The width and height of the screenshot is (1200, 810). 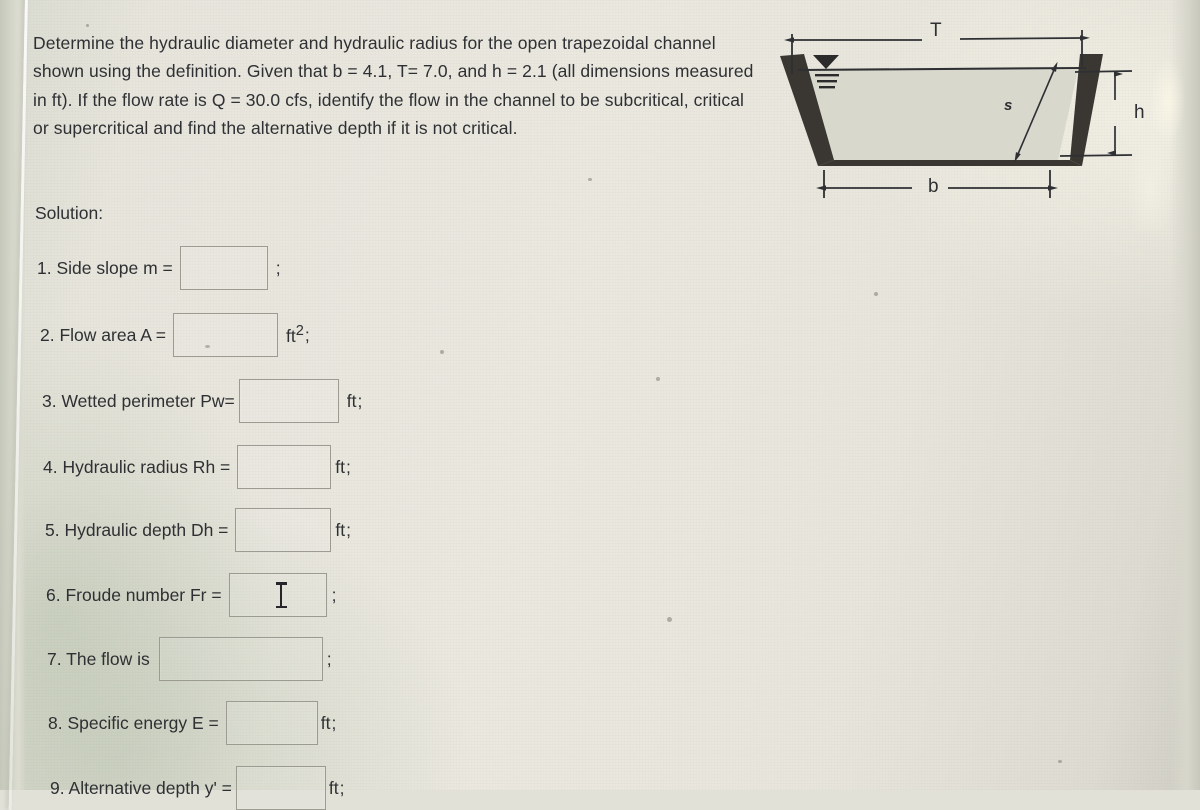 I want to click on row-terminator-1: ;, so click(x=278, y=267).